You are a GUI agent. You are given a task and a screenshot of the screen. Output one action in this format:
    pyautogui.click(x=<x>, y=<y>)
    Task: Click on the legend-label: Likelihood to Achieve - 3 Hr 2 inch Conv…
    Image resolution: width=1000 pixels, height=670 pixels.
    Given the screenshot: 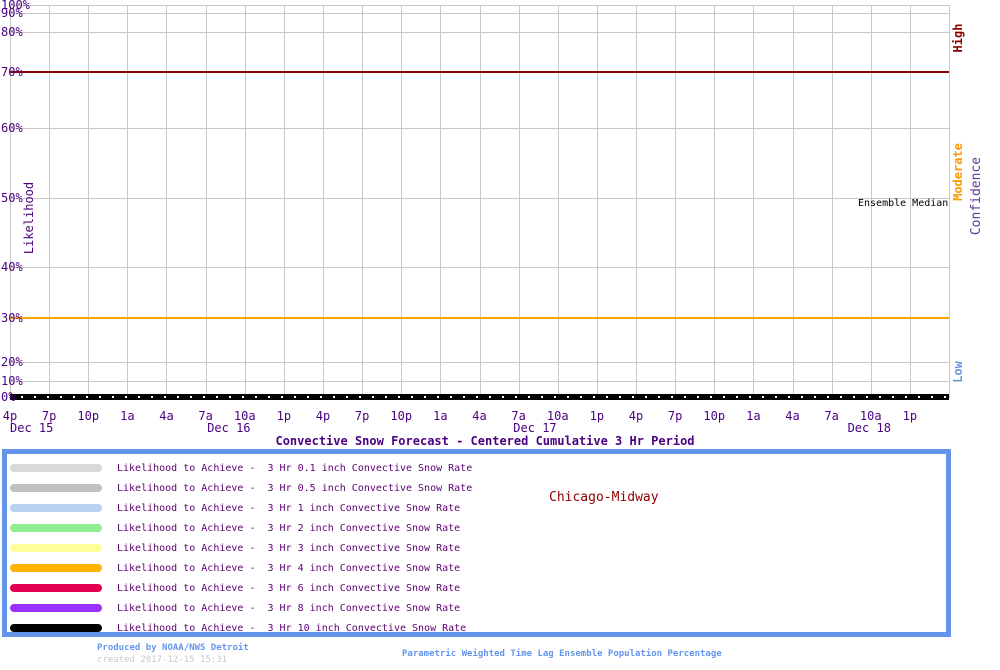 What is the action you would take?
    pyautogui.click(x=289, y=528)
    